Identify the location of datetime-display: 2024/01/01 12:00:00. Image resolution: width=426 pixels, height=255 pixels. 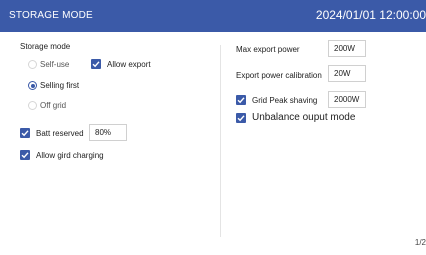
(370, 15).